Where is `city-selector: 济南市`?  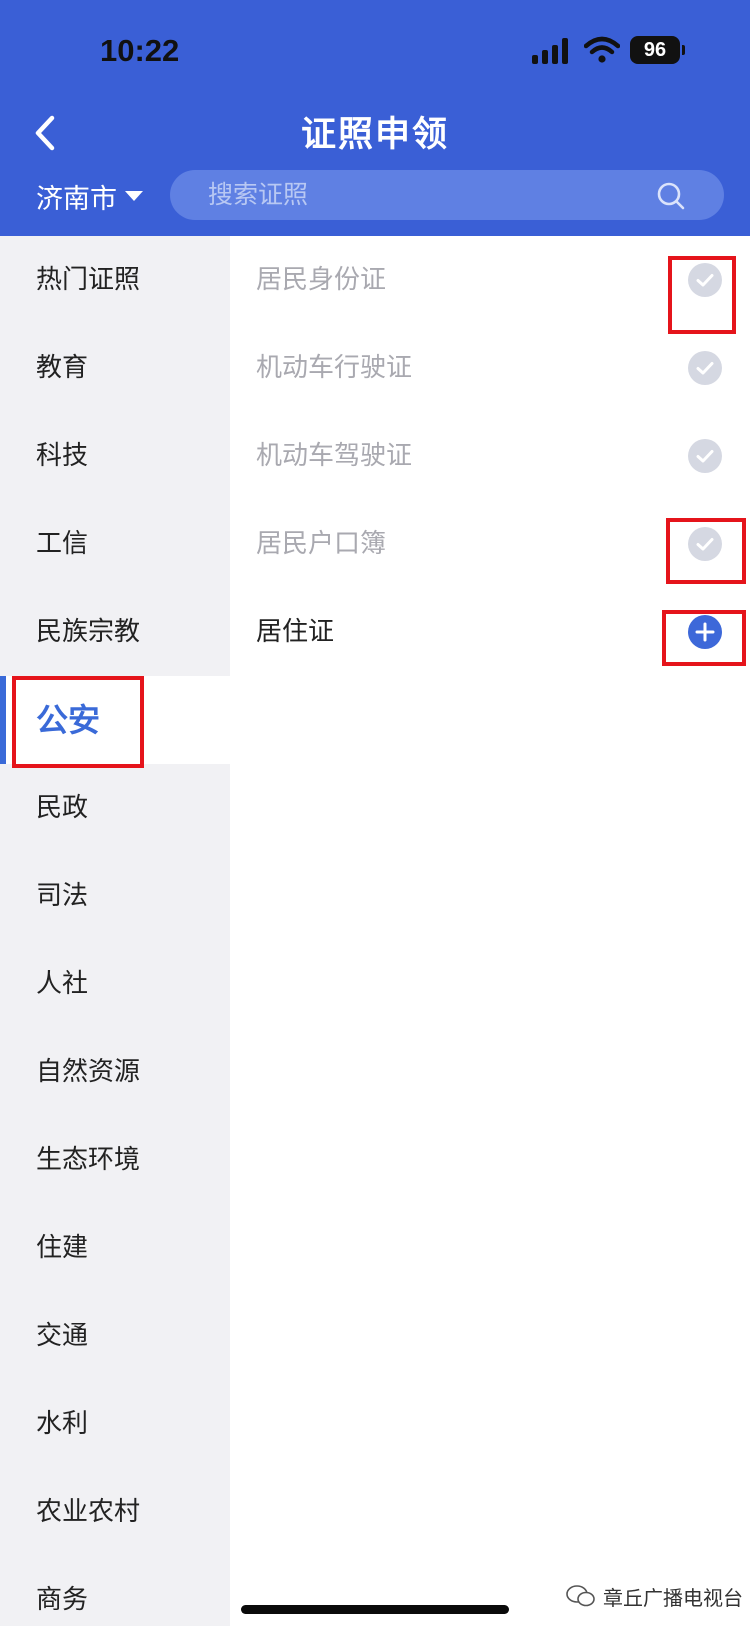
city-selector: 济南市 is located at coordinates (89, 196).